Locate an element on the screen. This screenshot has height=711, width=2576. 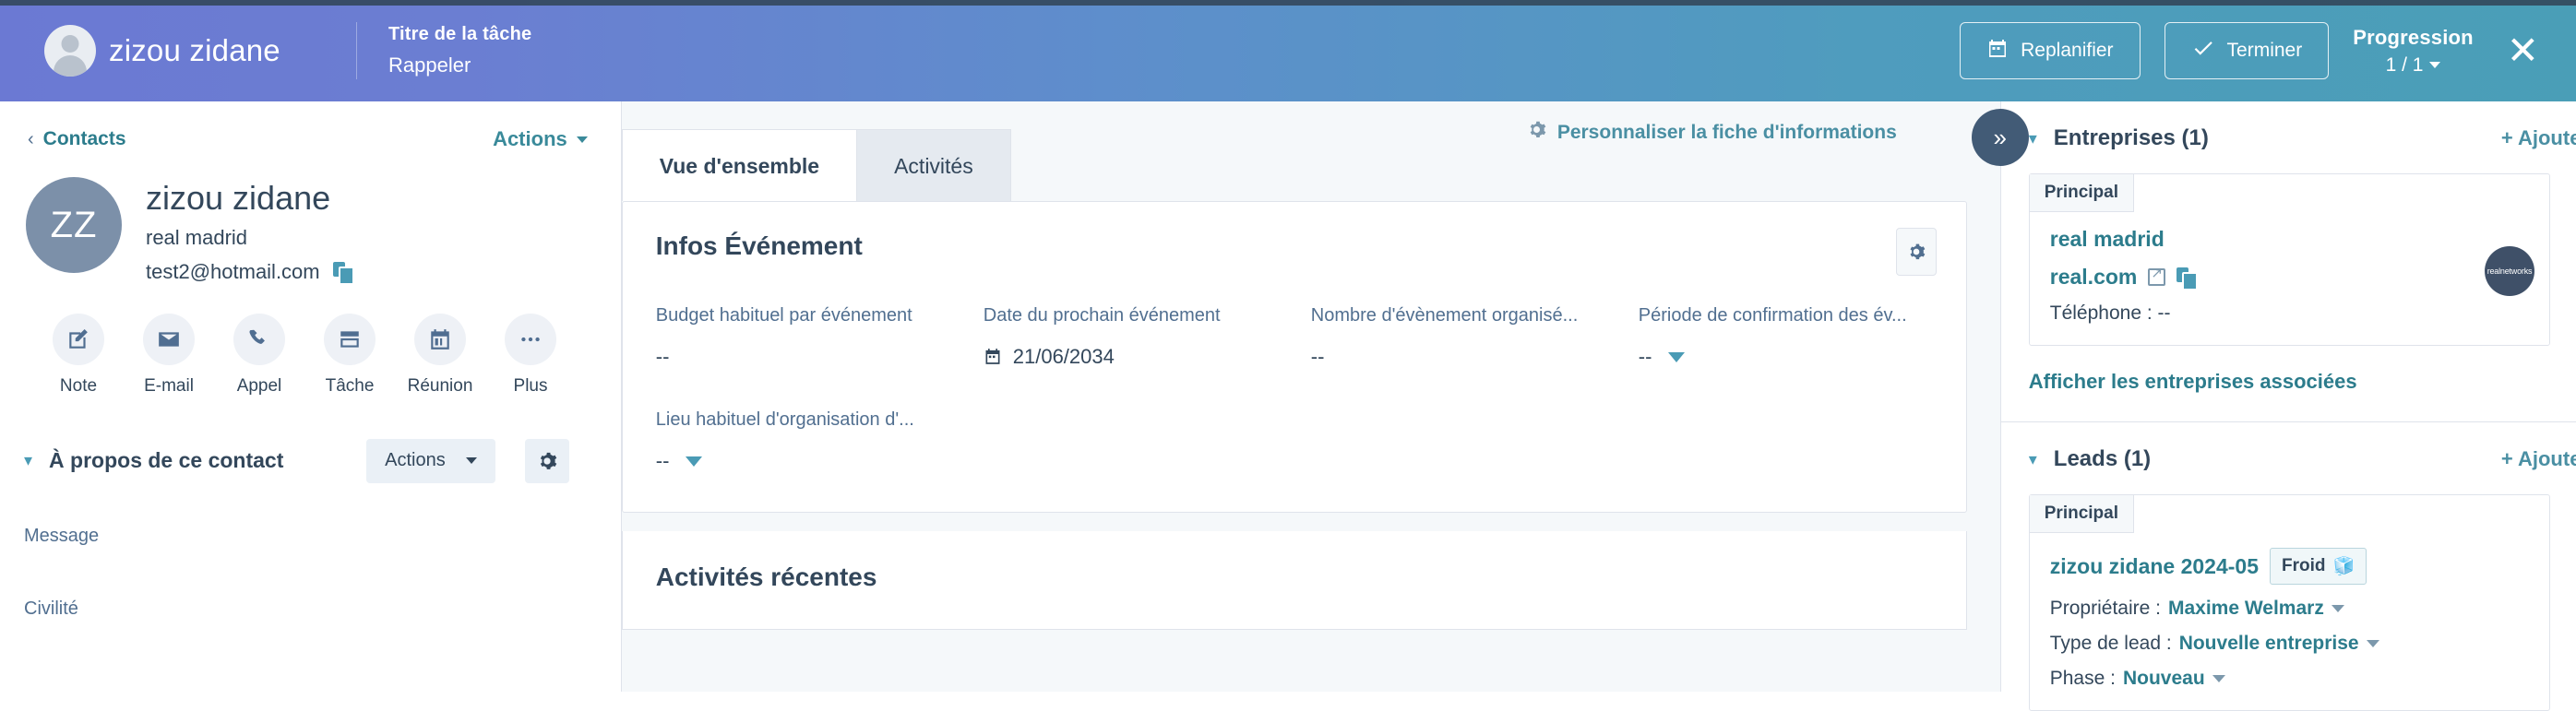
double-chevron-right-icon: » is located at coordinates (2000, 138).